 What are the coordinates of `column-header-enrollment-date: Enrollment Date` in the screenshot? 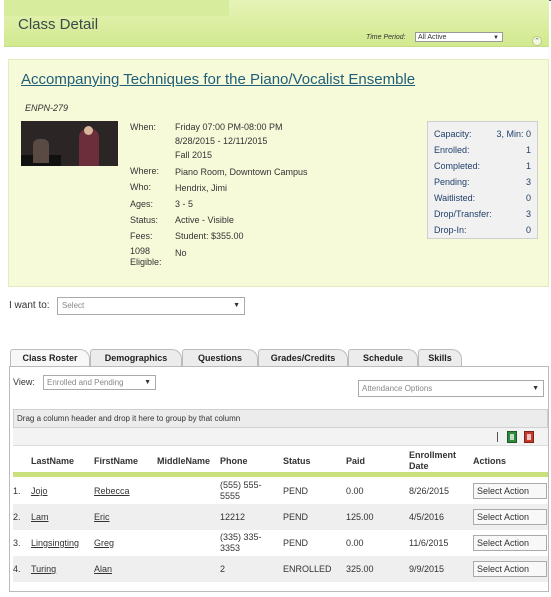 It's located at (436, 461).